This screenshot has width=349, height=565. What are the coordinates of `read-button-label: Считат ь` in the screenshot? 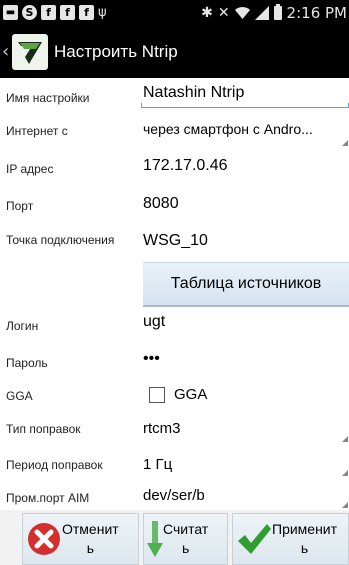 It's located at (186, 538).